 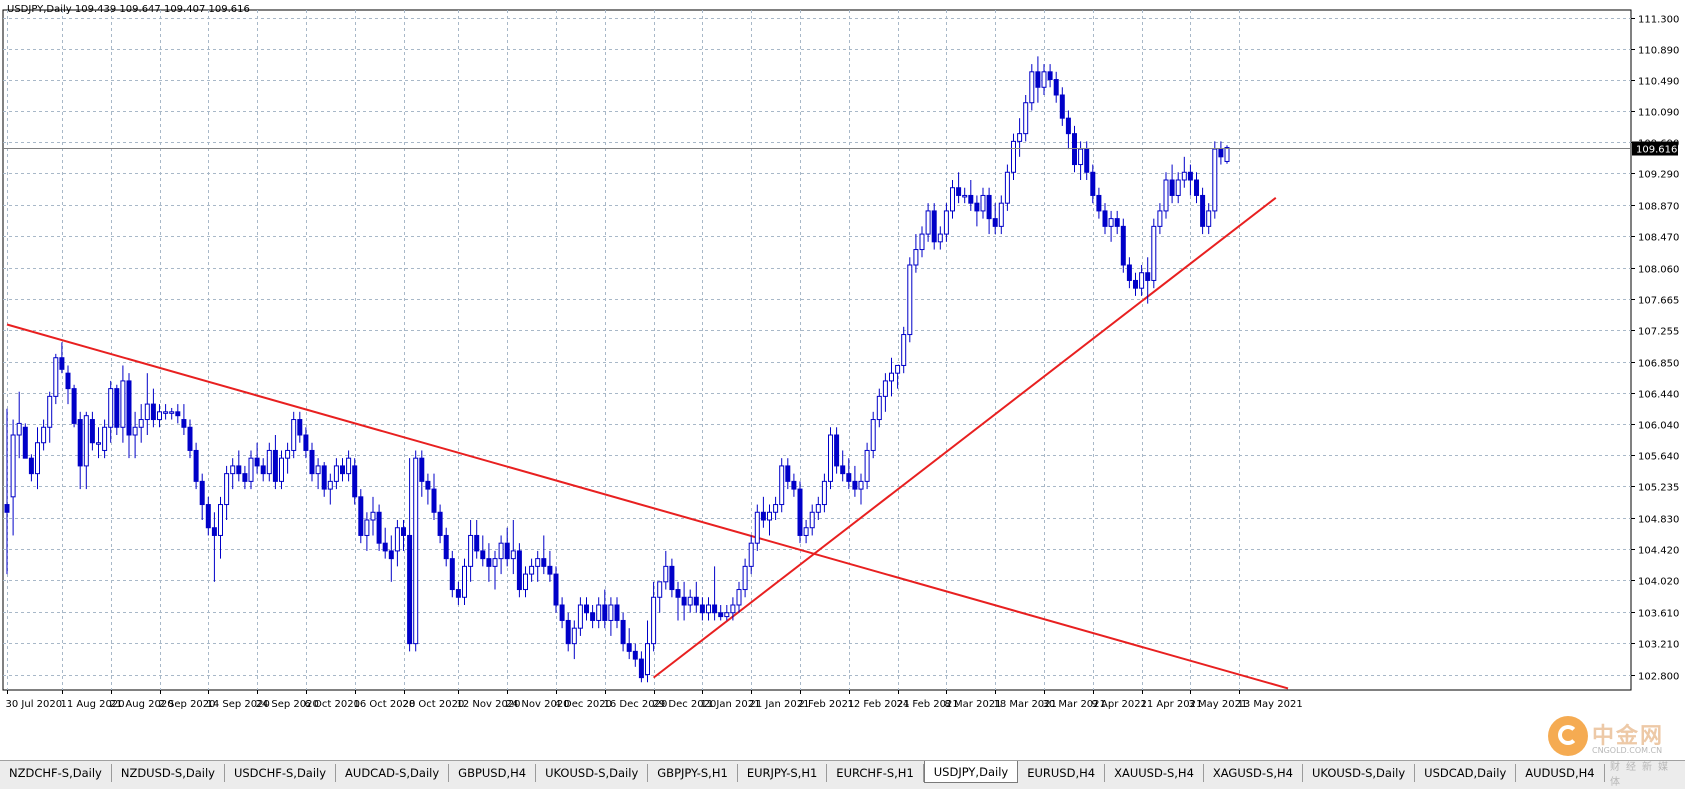 What do you see at coordinates (875, 773) in the screenshot?
I see `chart-tab: EURCHF-S,H1` at bounding box center [875, 773].